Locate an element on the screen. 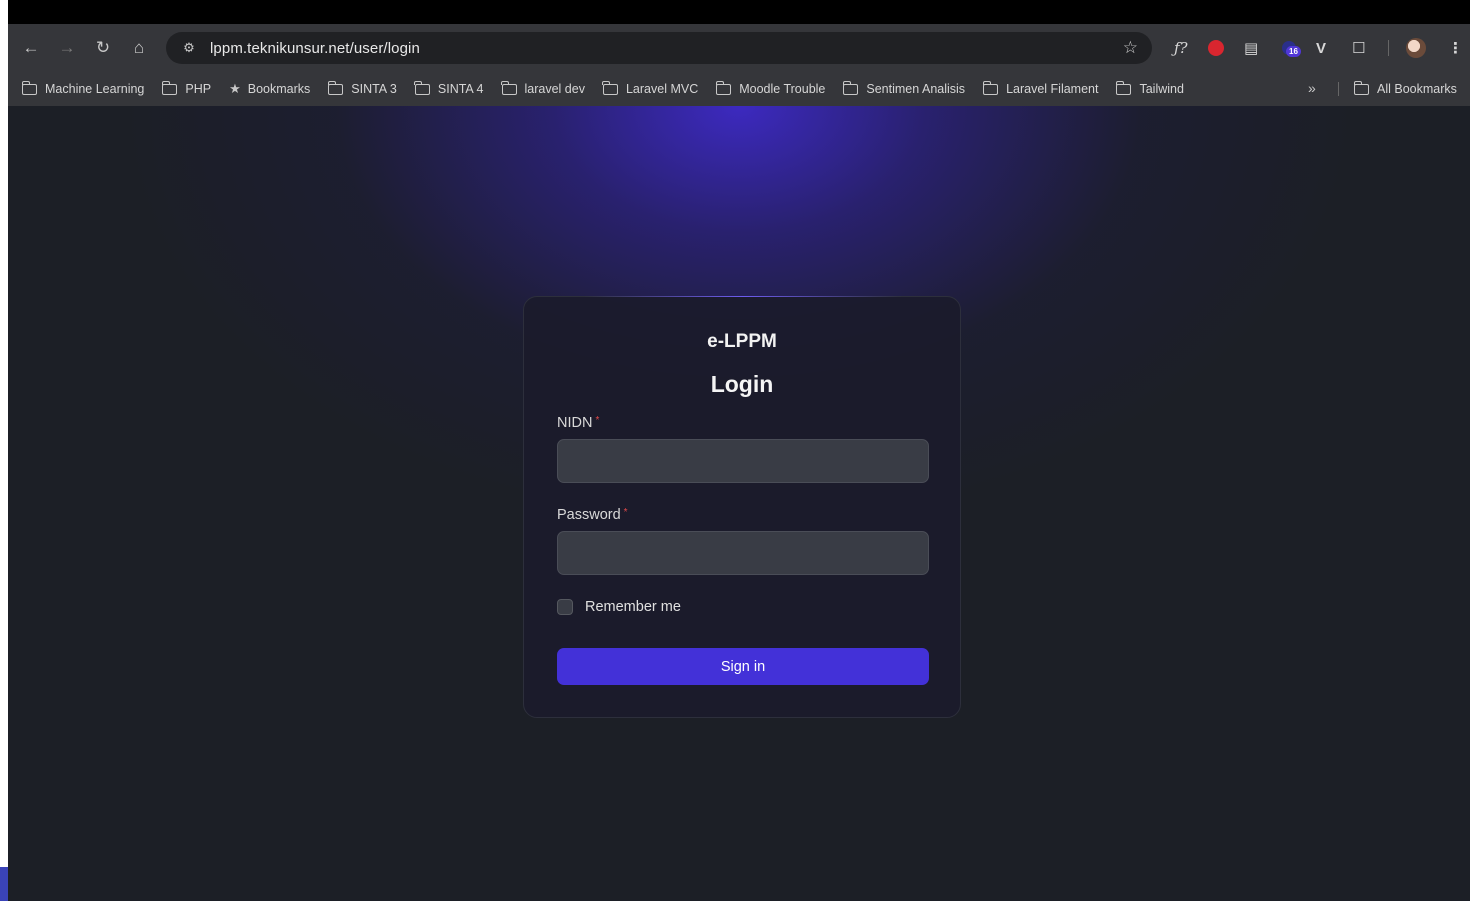 This screenshot has height=901, width=1470. site-settings-icon: ⚙ is located at coordinates (189, 48).